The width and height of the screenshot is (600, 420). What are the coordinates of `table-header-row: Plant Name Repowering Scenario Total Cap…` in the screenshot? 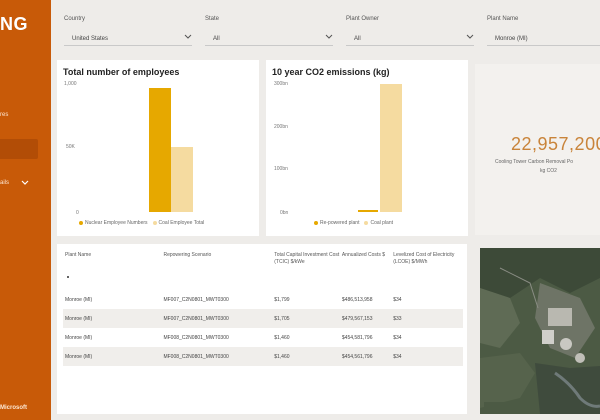 It's located at (263, 271).